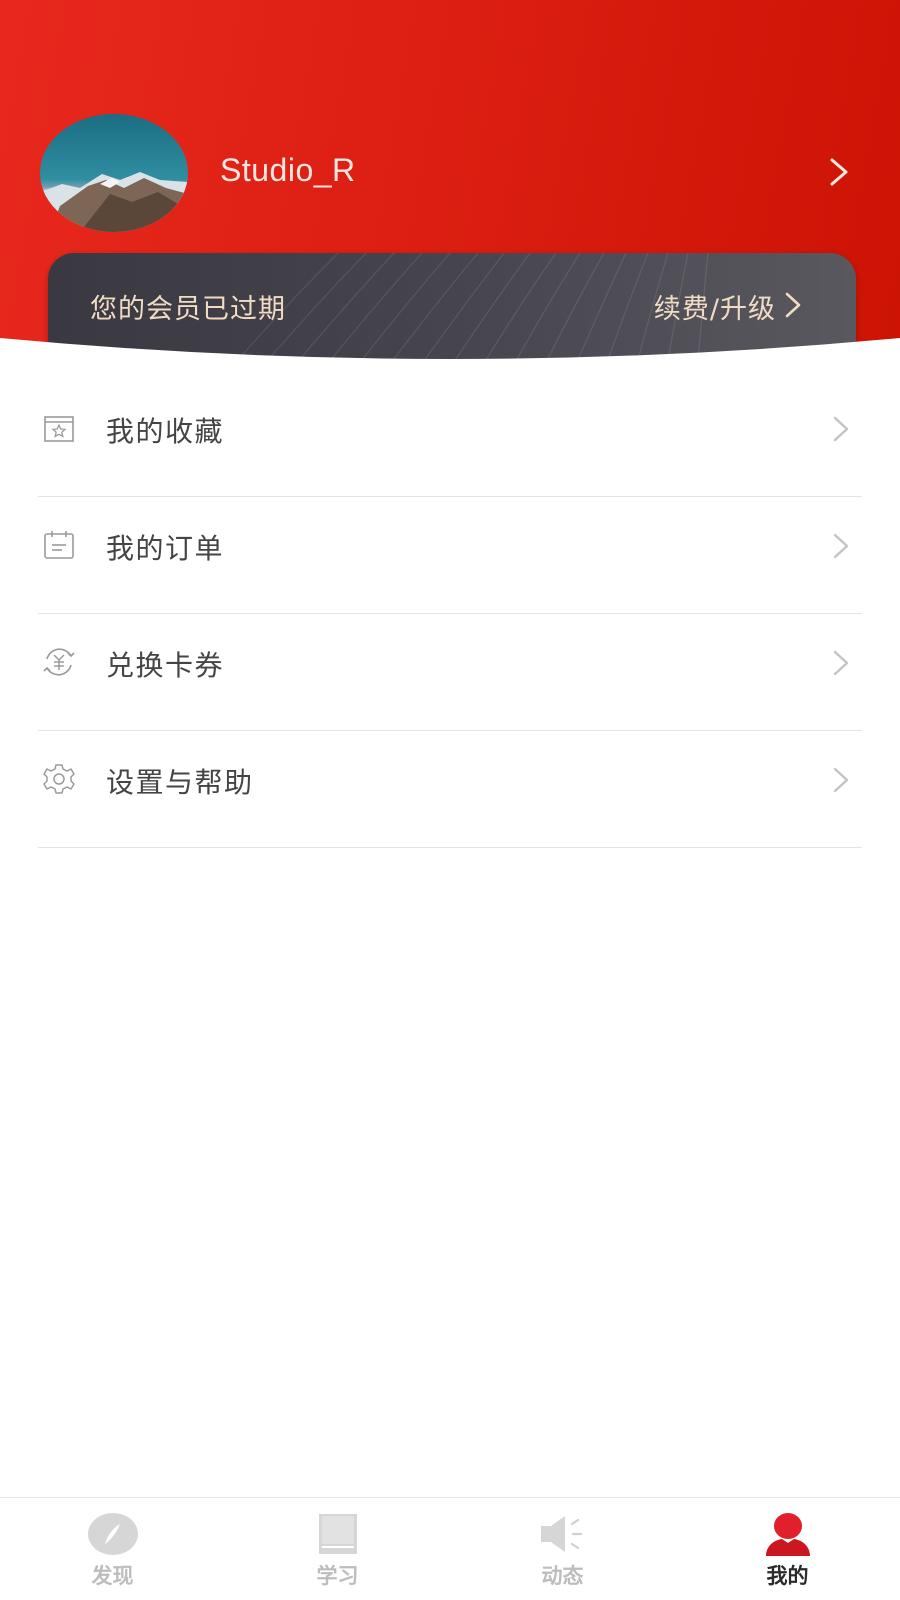  I want to click on redeem-yuan-icon, so click(59, 662).